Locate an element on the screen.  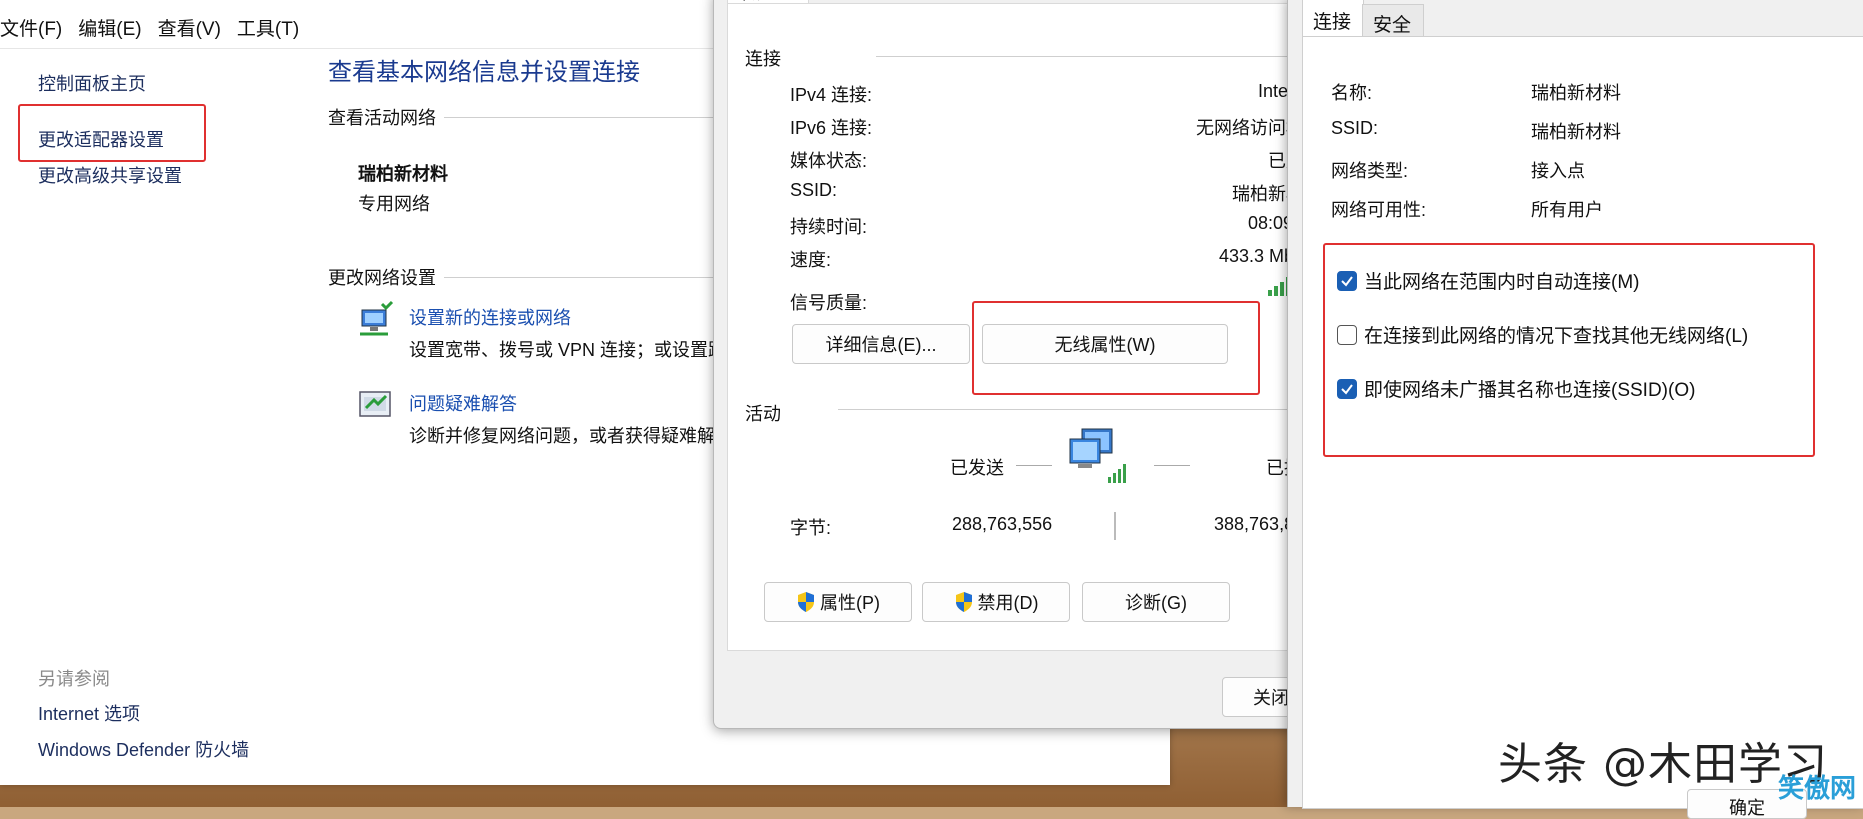
tab-connection: 连接 is located at coordinates (1333, 18).